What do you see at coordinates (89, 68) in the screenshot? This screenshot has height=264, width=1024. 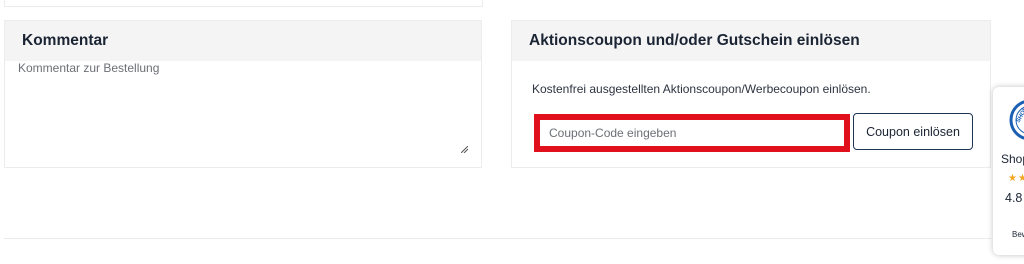 I see `comment-placeholder: Kommentar zur Bestellung` at bounding box center [89, 68].